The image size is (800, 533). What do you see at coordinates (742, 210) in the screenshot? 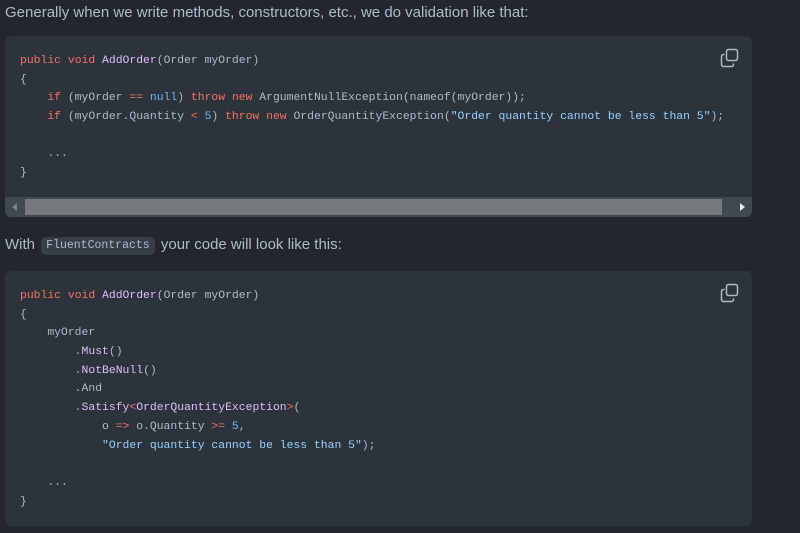
I see `triangle-right-icon` at bounding box center [742, 210].